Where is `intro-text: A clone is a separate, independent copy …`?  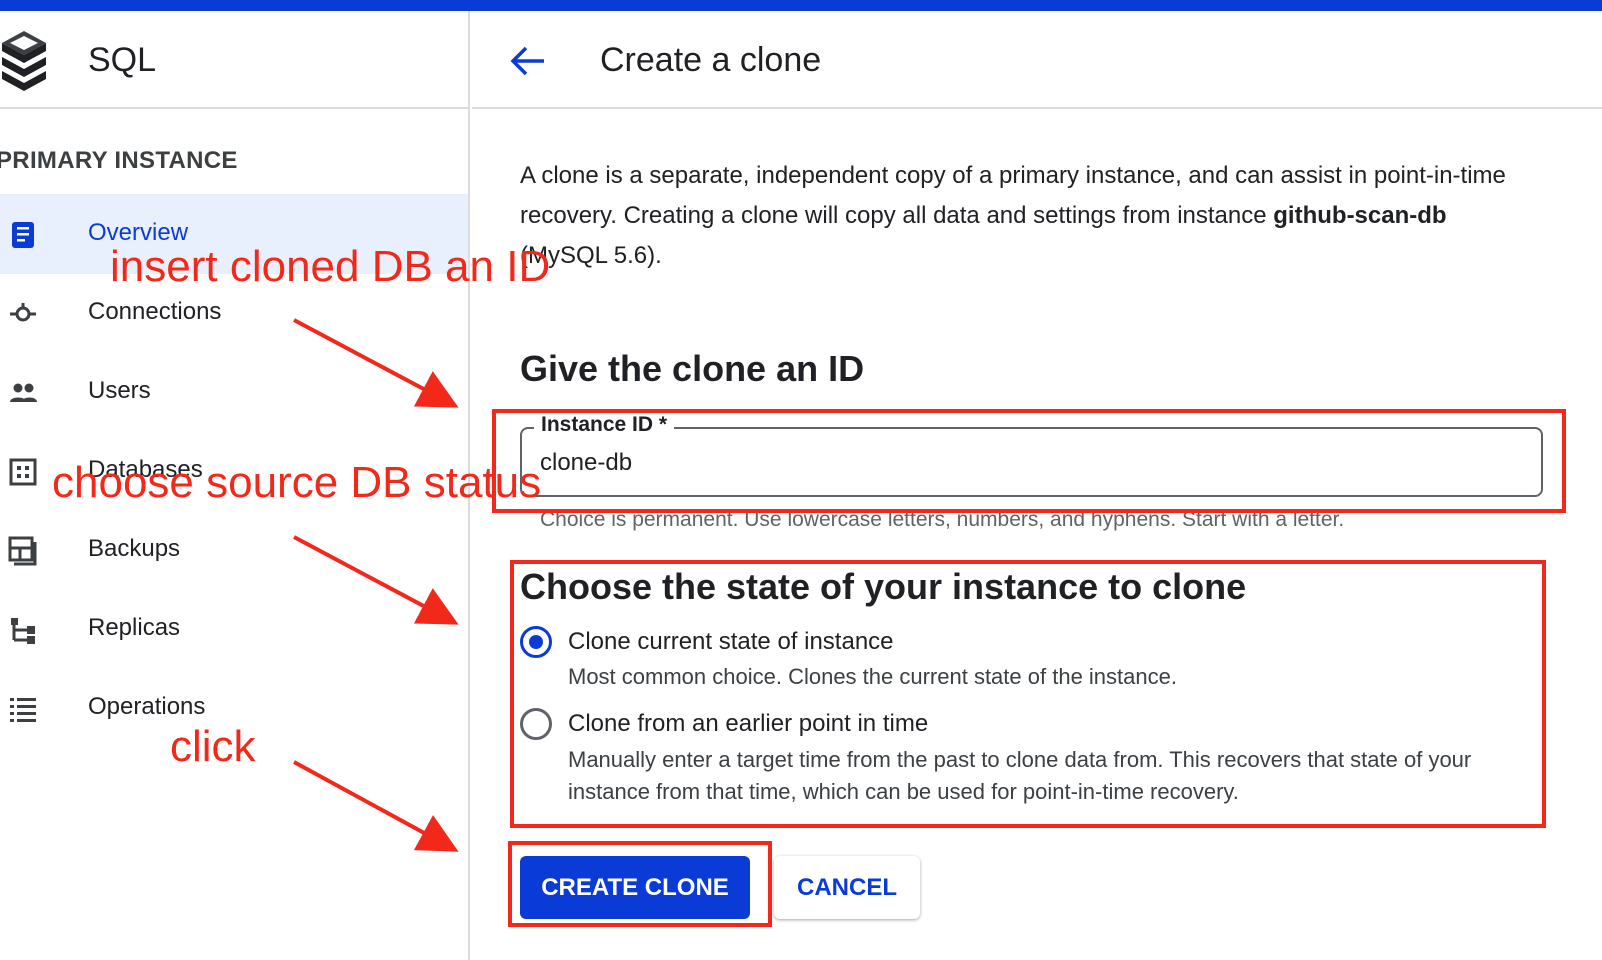 intro-text: A clone is a separate, independent copy … is located at coordinates (1030, 216).